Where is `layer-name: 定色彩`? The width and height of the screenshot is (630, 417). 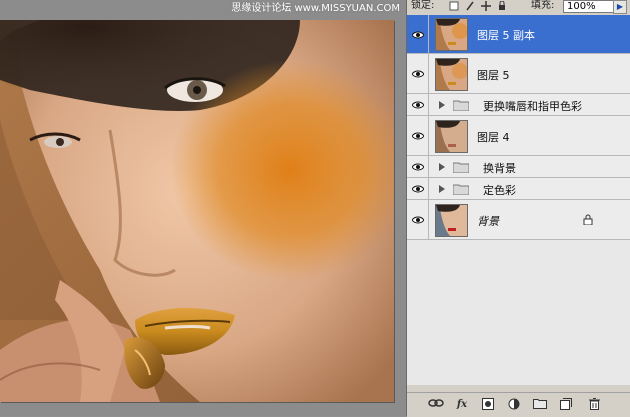 layer-name: 定色彩 is located at coordinates (499, 190).